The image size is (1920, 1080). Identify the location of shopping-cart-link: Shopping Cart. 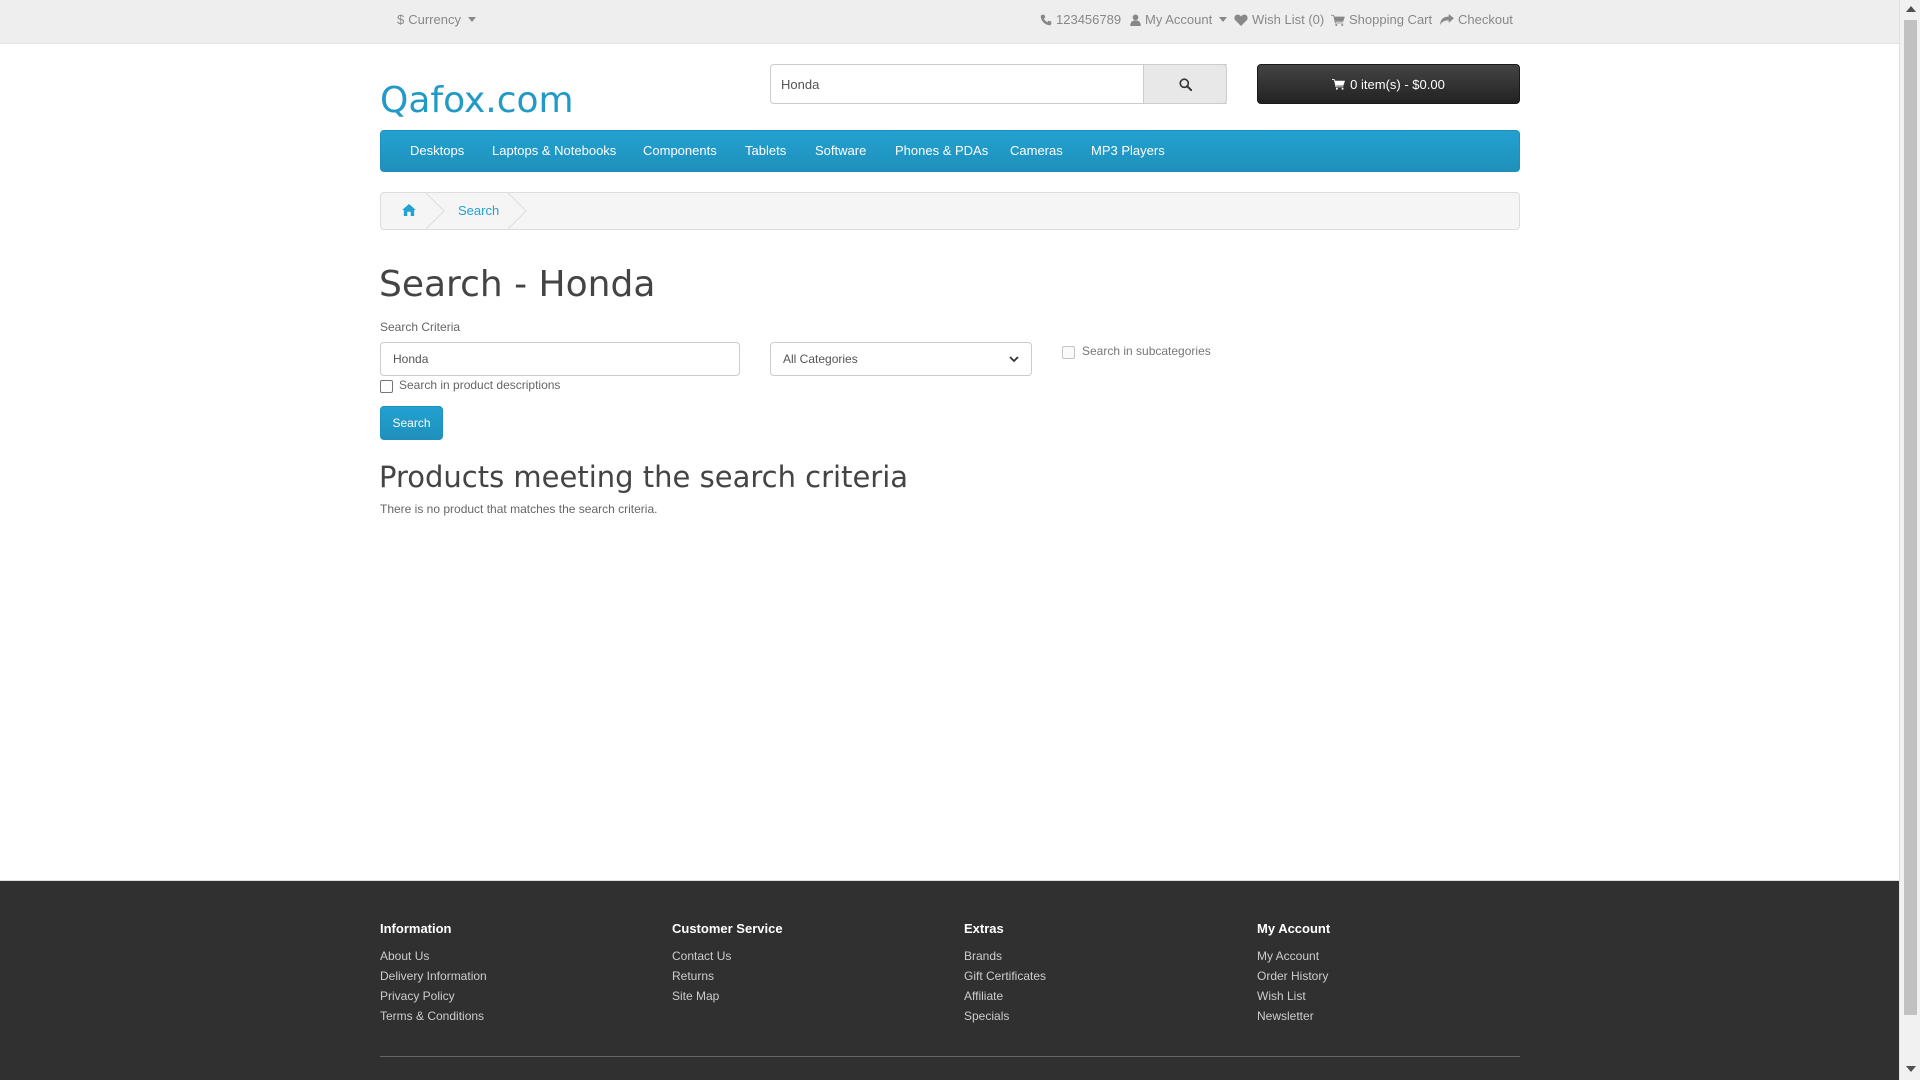
(1381, 19).